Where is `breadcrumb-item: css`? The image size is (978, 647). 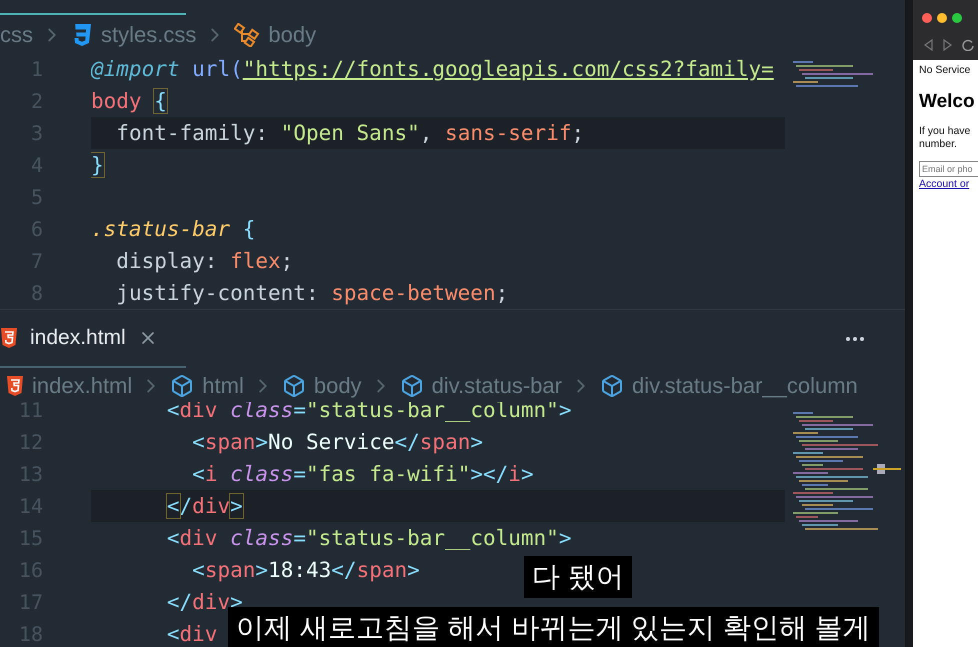
breadcrumb-item: css is located at coordinates (16, 35).